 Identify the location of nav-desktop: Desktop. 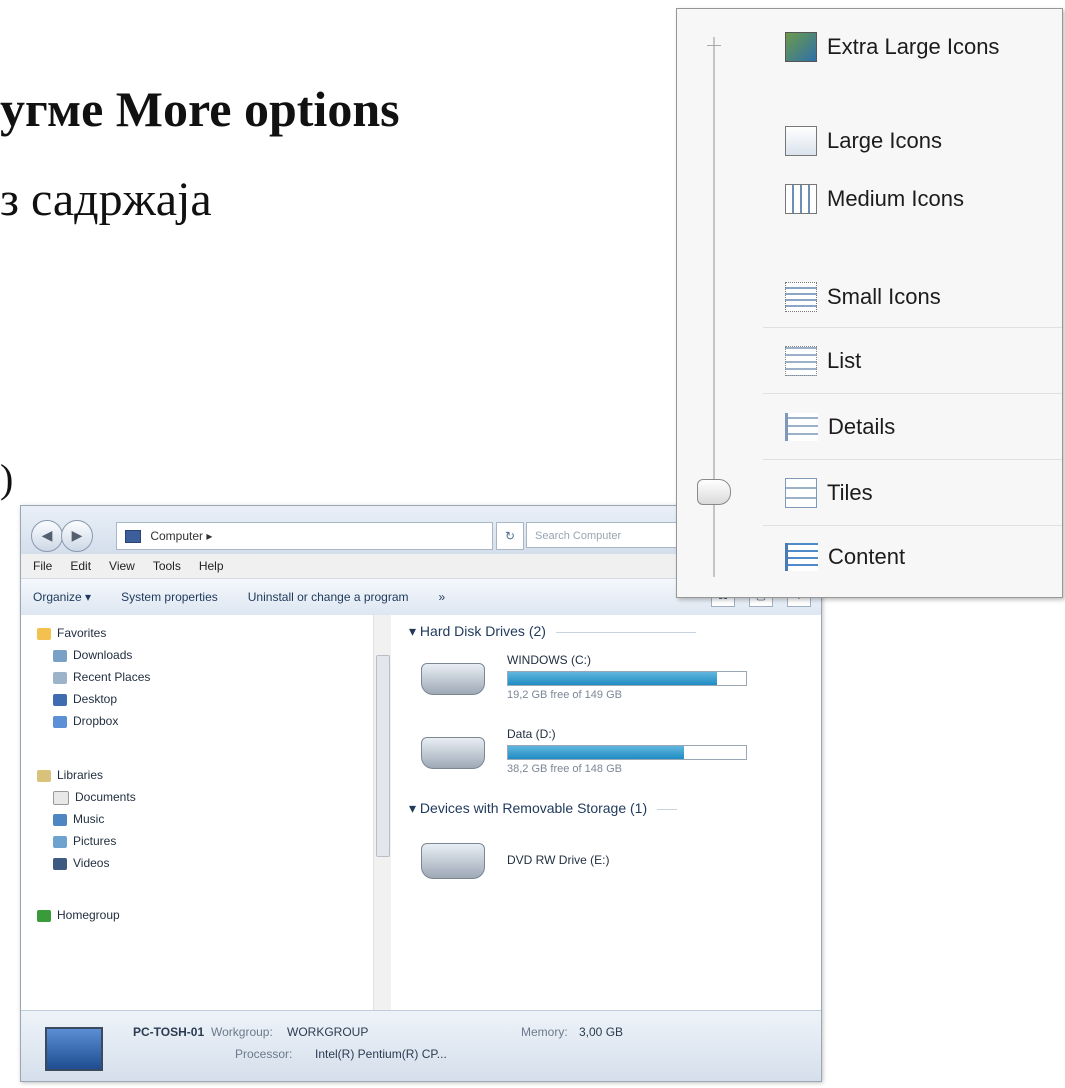
(85, 699).